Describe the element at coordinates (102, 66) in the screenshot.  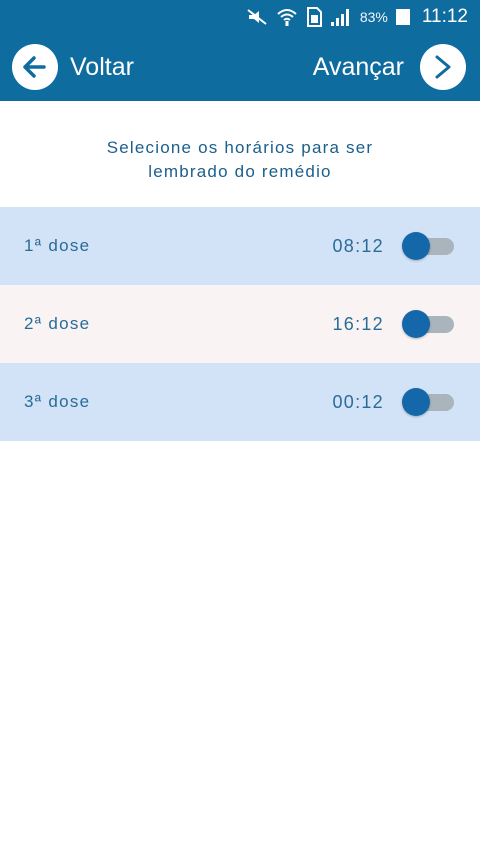
I see `back-label: Voltar` at that location.